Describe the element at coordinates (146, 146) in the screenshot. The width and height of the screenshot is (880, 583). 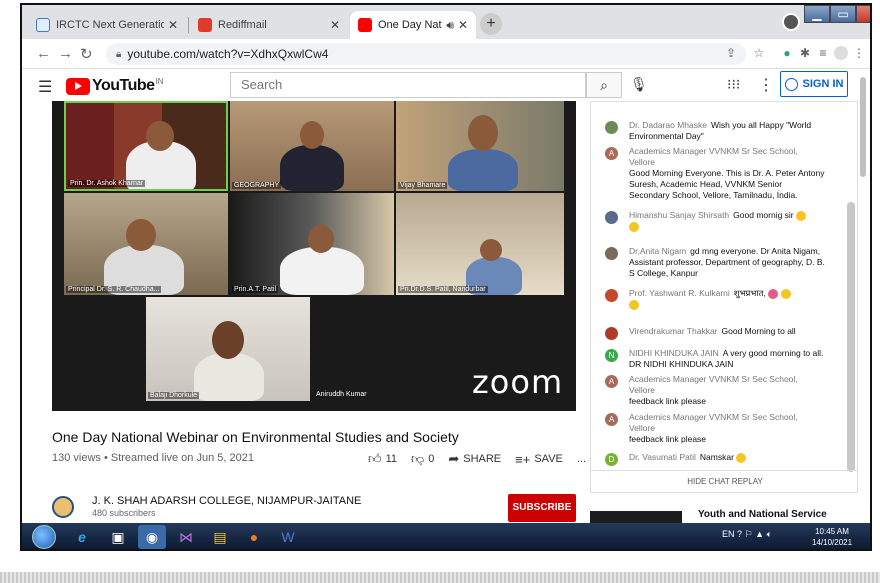
I see `participant-tile: Prin. Dr. Ashok Kharnar` at that location.